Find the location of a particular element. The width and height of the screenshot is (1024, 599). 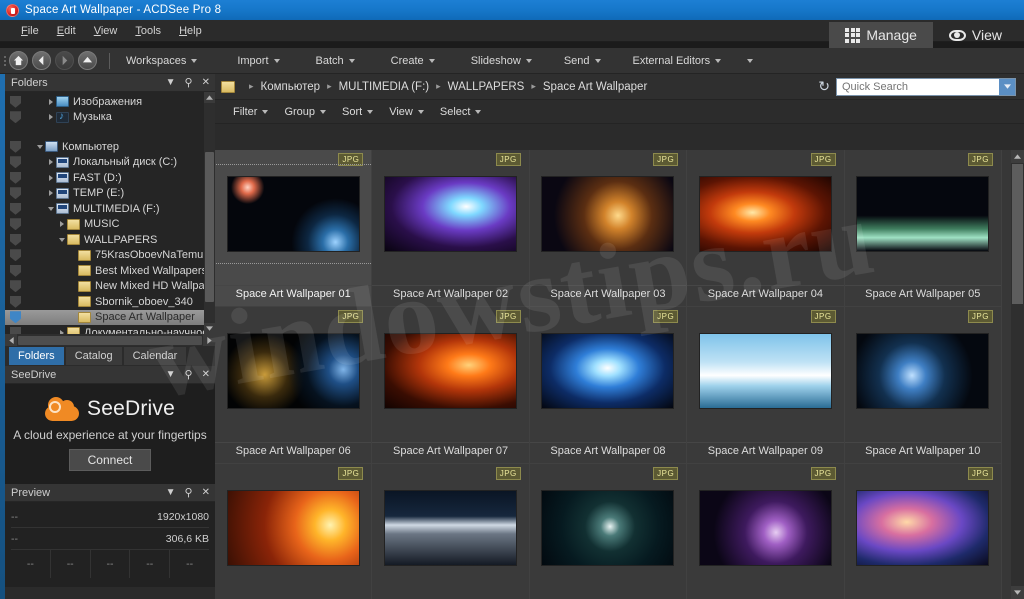

toolbar-grip is located at coordinates (4, 61).